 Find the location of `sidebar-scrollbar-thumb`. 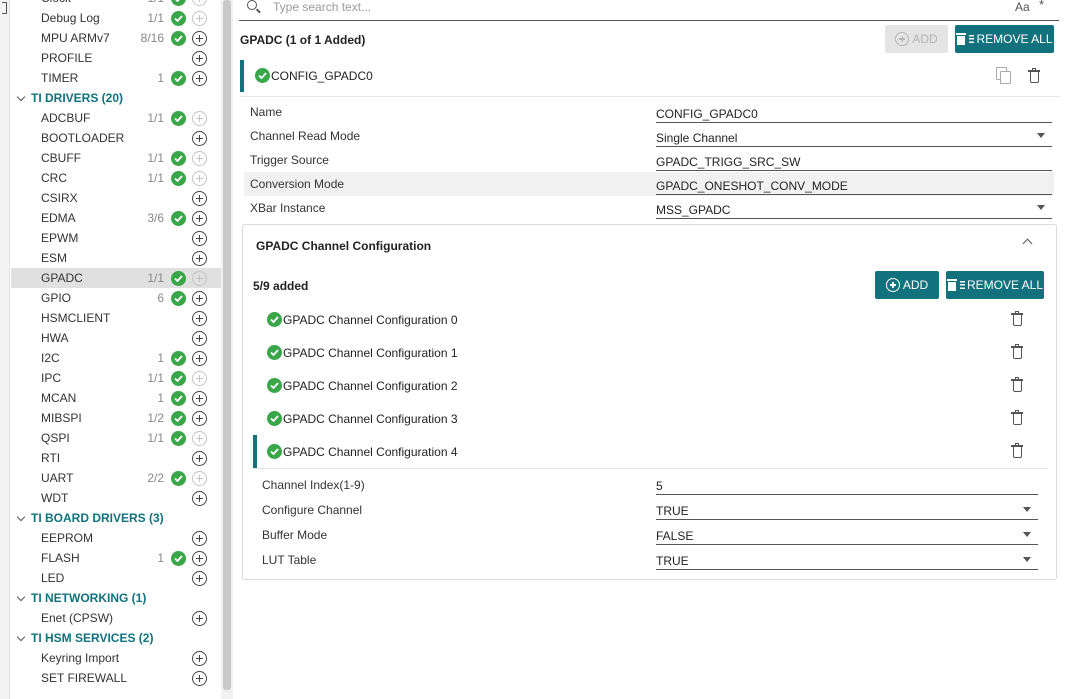

sidebar-scrollbar-thumb is located at coordinates (227, 345).